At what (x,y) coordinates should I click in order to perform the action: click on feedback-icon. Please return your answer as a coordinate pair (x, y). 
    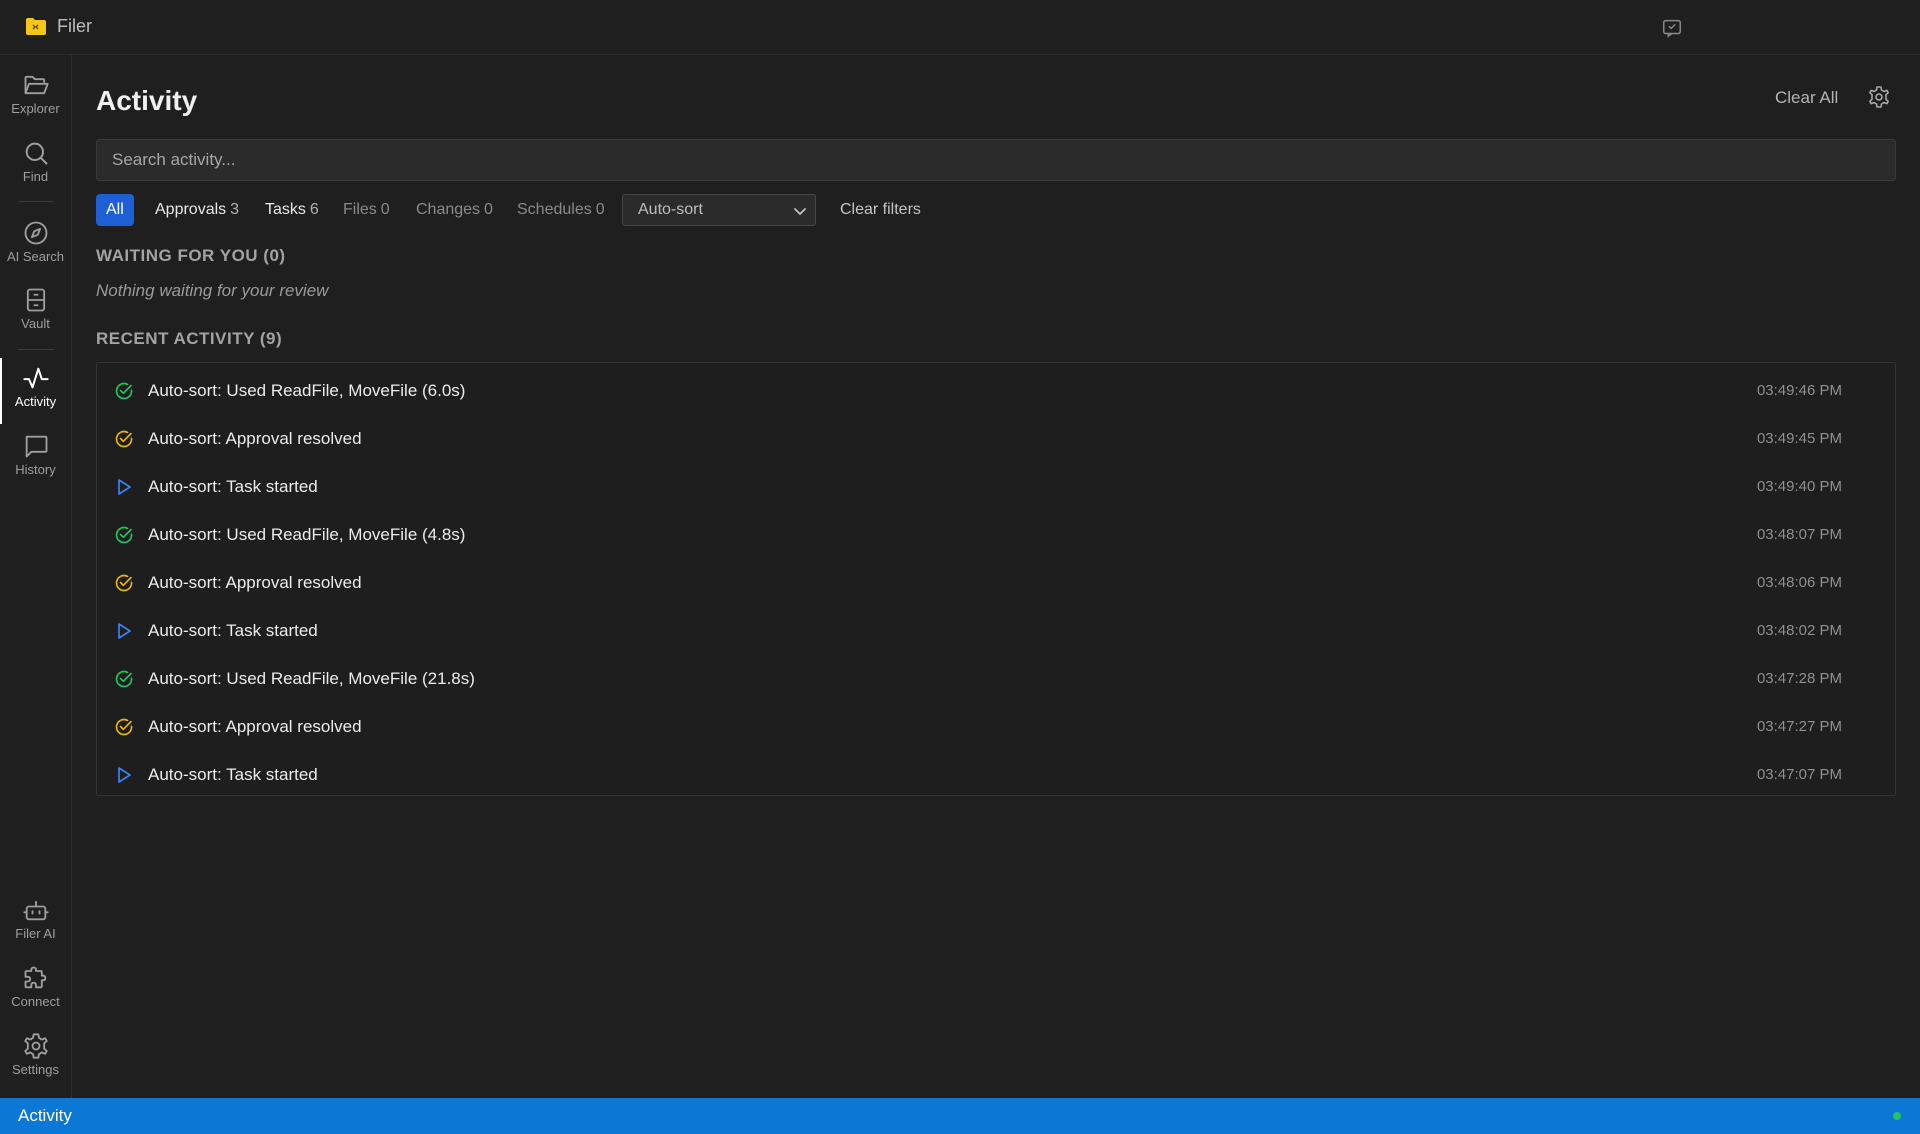
    Looking at the image, I should click on (1672, 28).